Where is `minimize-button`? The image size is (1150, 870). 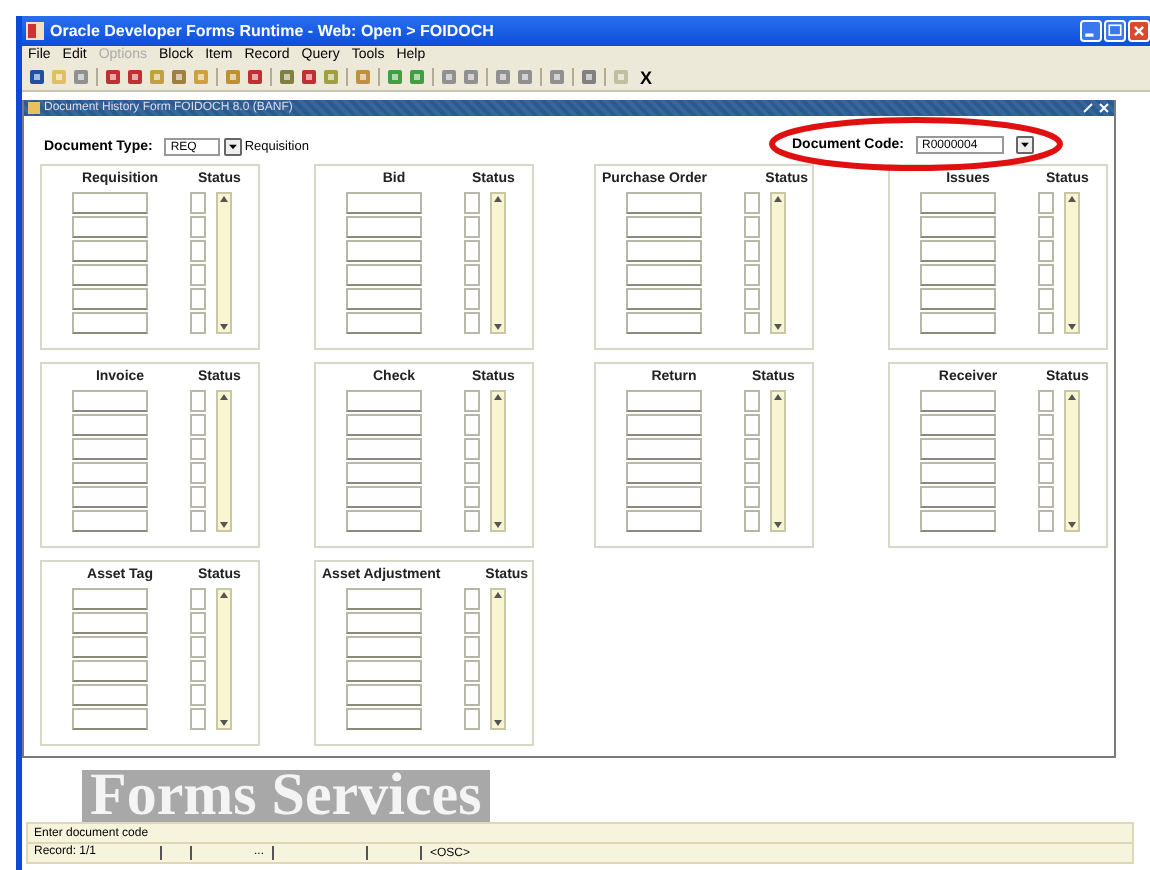 minimize-button is located at coordinates (1091, 30).